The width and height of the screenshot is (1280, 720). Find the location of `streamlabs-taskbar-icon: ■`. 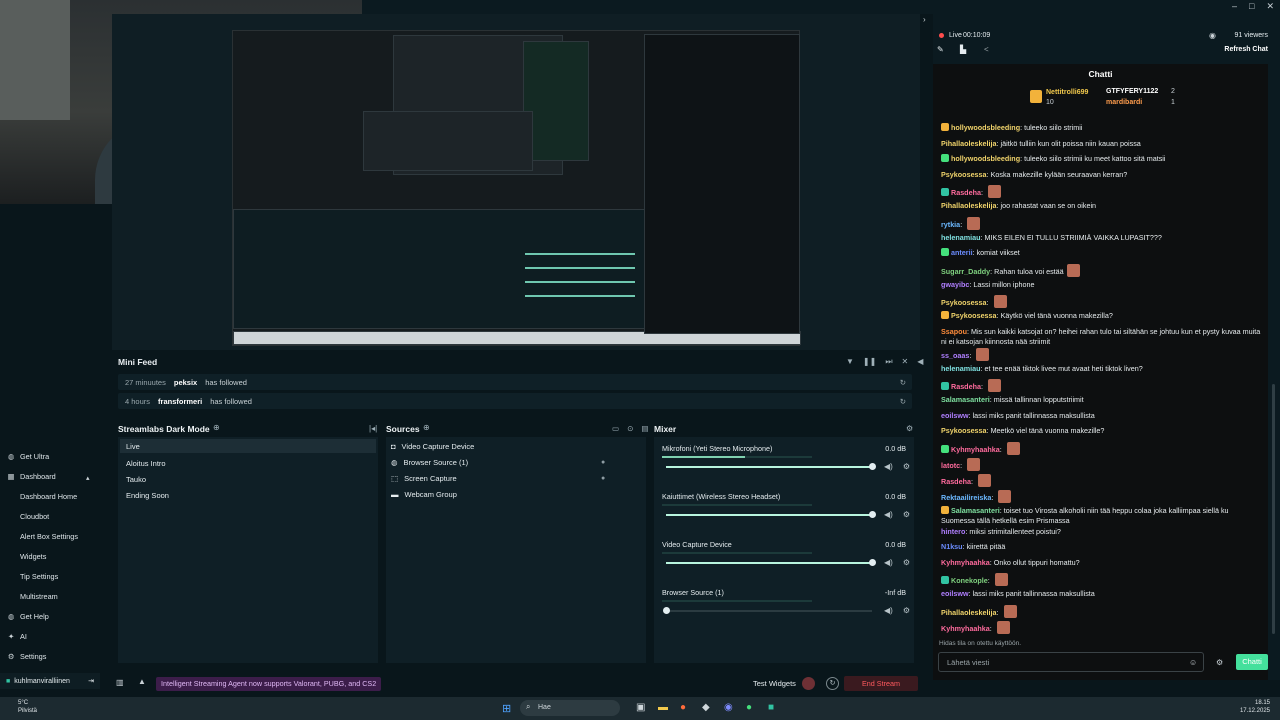

streamlabs-taskbar-icon: ■ is located at coordinates (771, 707).